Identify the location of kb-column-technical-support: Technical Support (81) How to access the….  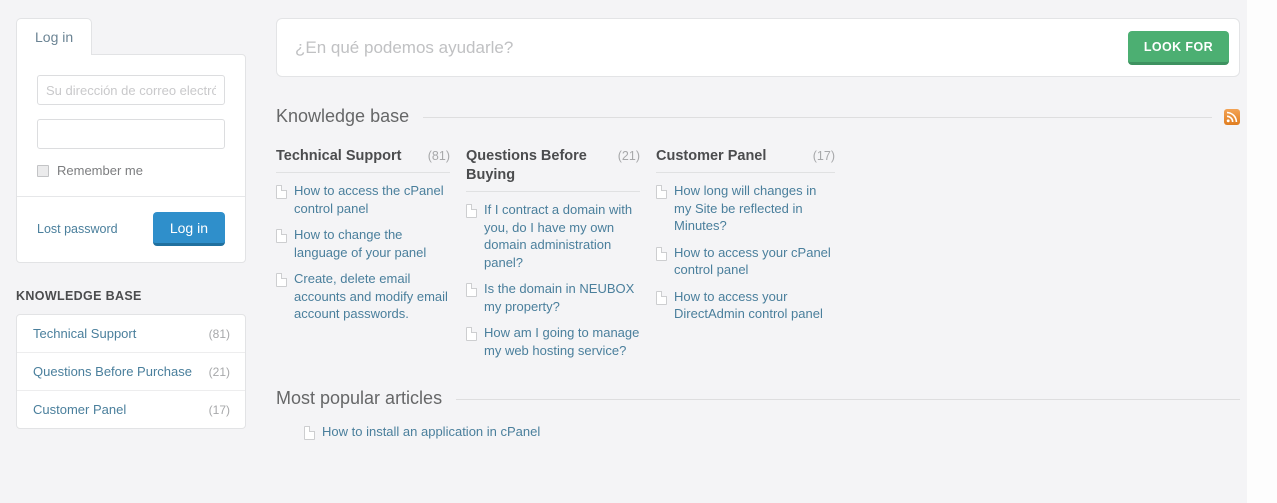
(371, 257).